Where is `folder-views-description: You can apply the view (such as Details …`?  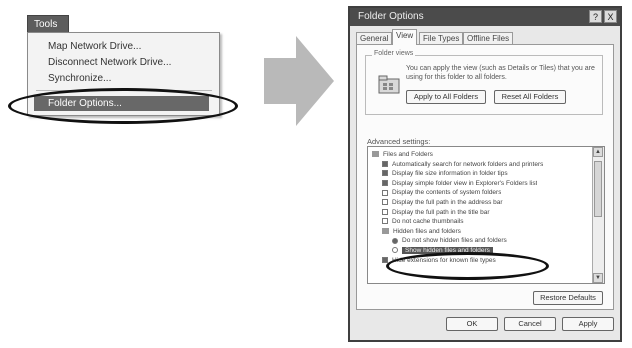
folder-views-description: You can apply the view (such as Details … is located at coordinates (500, 73).